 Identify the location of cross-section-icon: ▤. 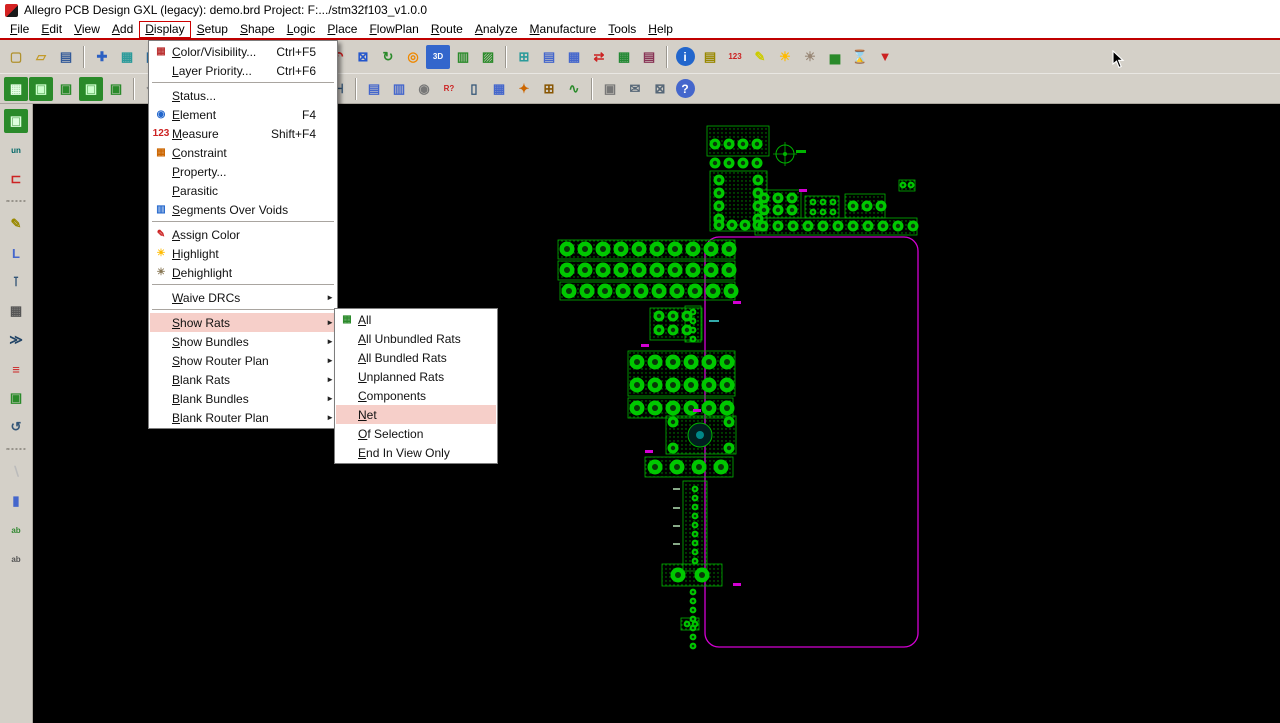
(649, 57).